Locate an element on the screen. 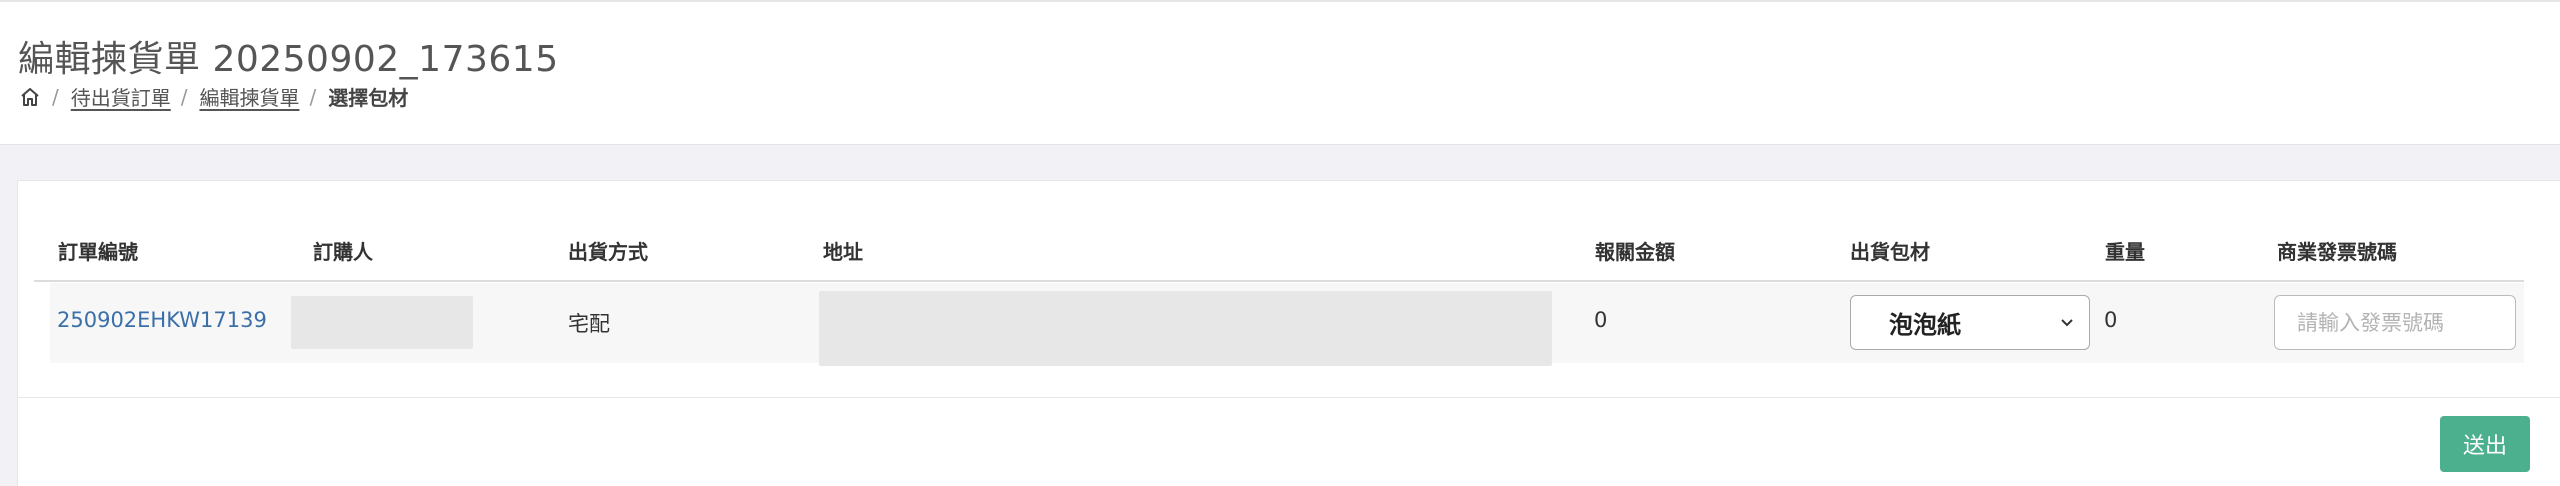 This screenshot has height=486, width=2560. customs-amount: 0 is located at coordinates (1601, 320).